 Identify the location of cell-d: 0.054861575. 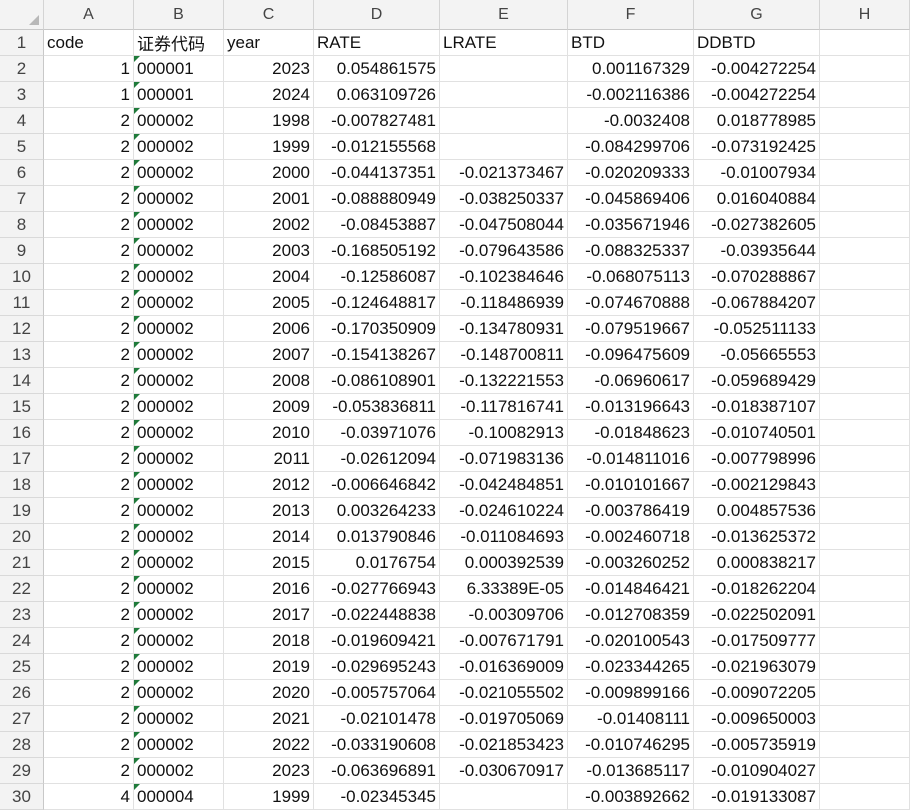
(377, 69).